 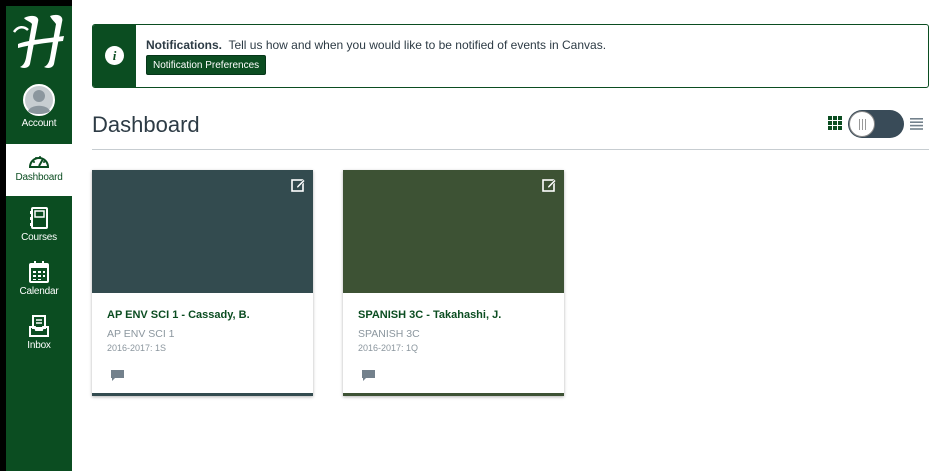 What do you see at coordinates (39, 237) in the screenshot?
I see `nav-courses-label: Courses` at bounding box center [39, 237].